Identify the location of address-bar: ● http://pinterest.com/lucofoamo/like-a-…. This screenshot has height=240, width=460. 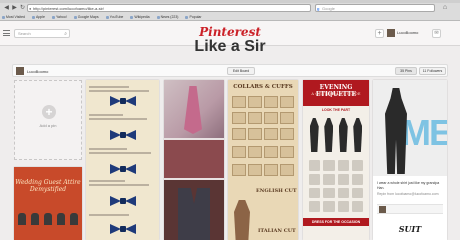
(169, 8).